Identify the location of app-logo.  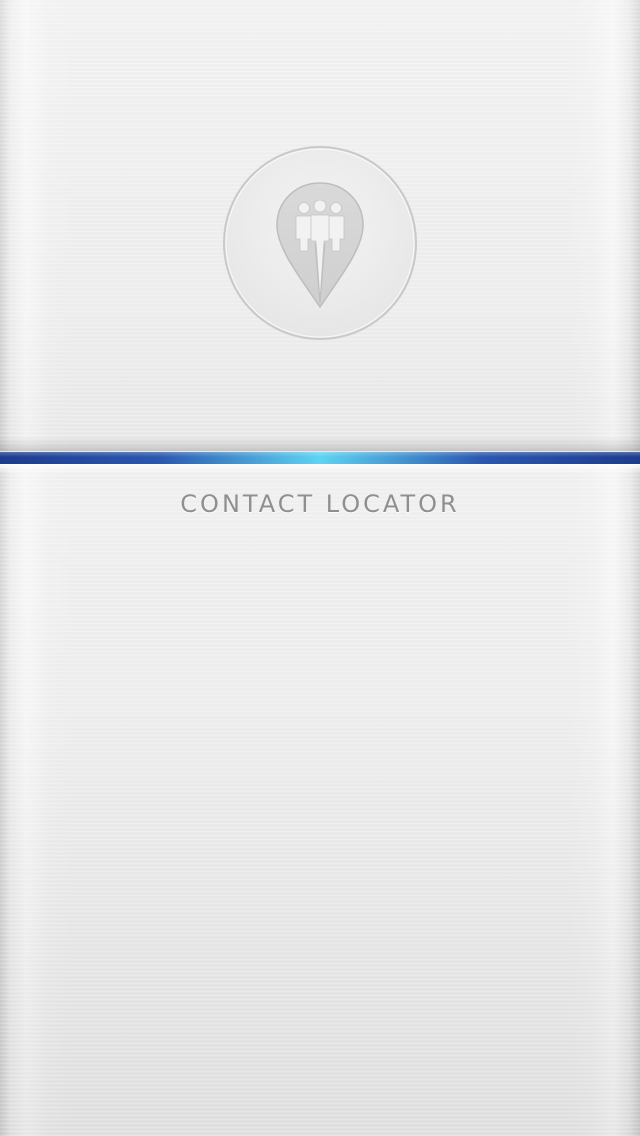
(320, 243).